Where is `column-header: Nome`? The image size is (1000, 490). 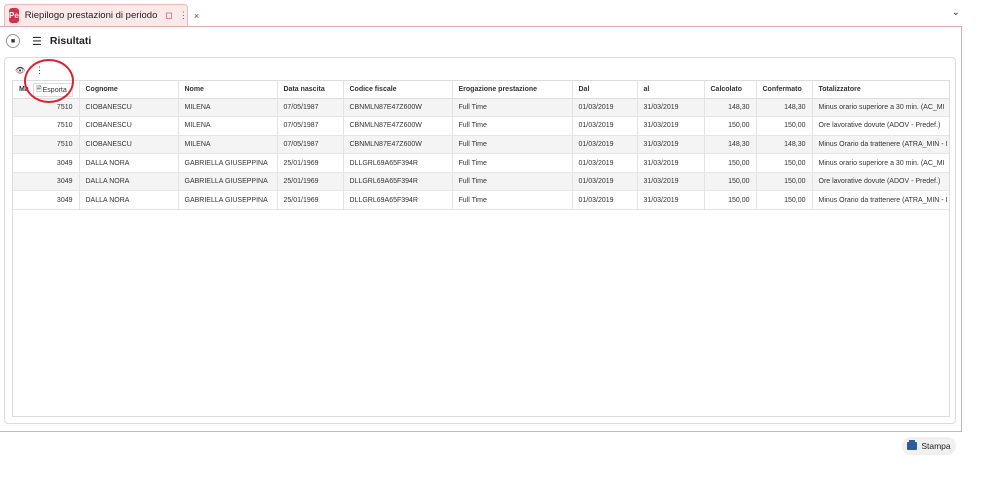 column-header: Nome is located at coordinates (228, 90).